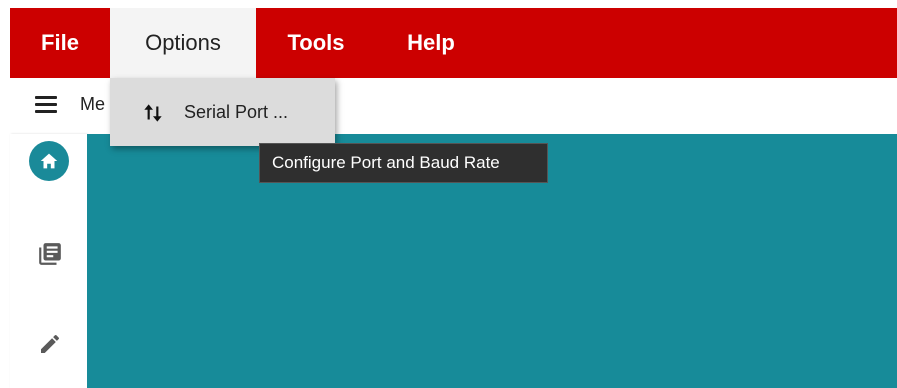  Describe the element at coordinates (93, 104) in the screenshot. I see `toolbar-label: Me` at that location.